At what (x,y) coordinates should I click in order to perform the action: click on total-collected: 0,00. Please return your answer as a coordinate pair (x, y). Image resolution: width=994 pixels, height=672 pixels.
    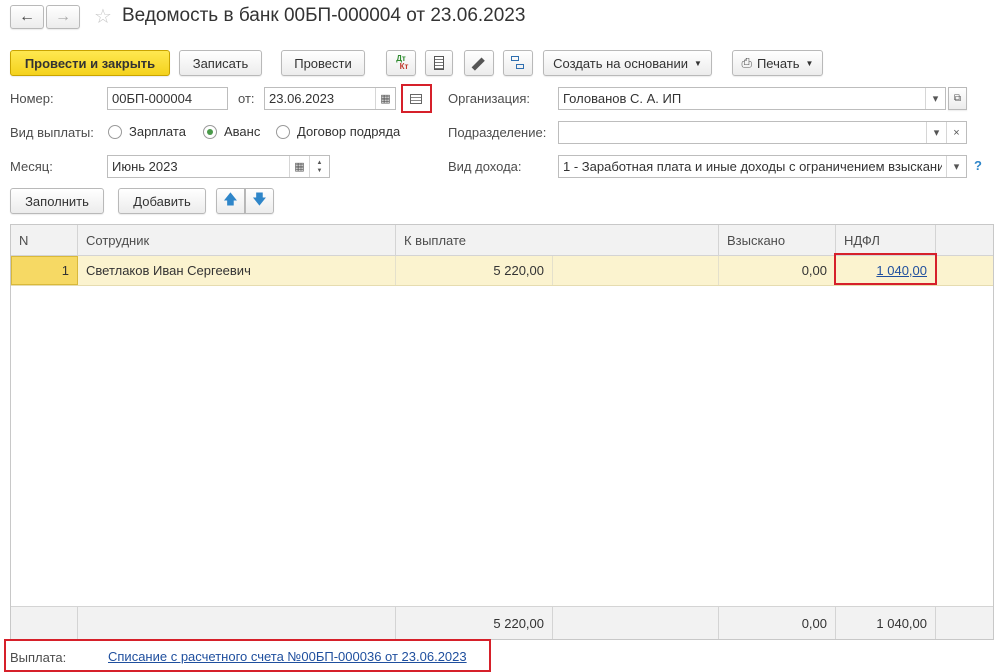
    Looking at the image, I should click on (777, 623).